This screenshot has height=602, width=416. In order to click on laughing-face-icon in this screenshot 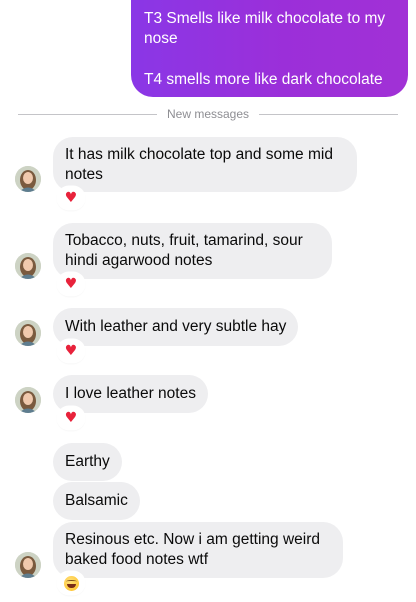, I will do `click(71, 583)`.